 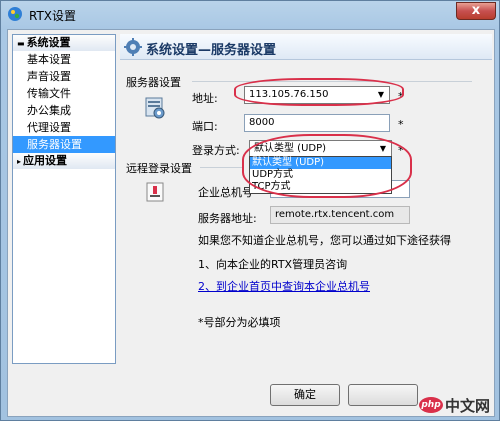 I want to click on option-udp: UDP方式, so click(x=320, y=175).